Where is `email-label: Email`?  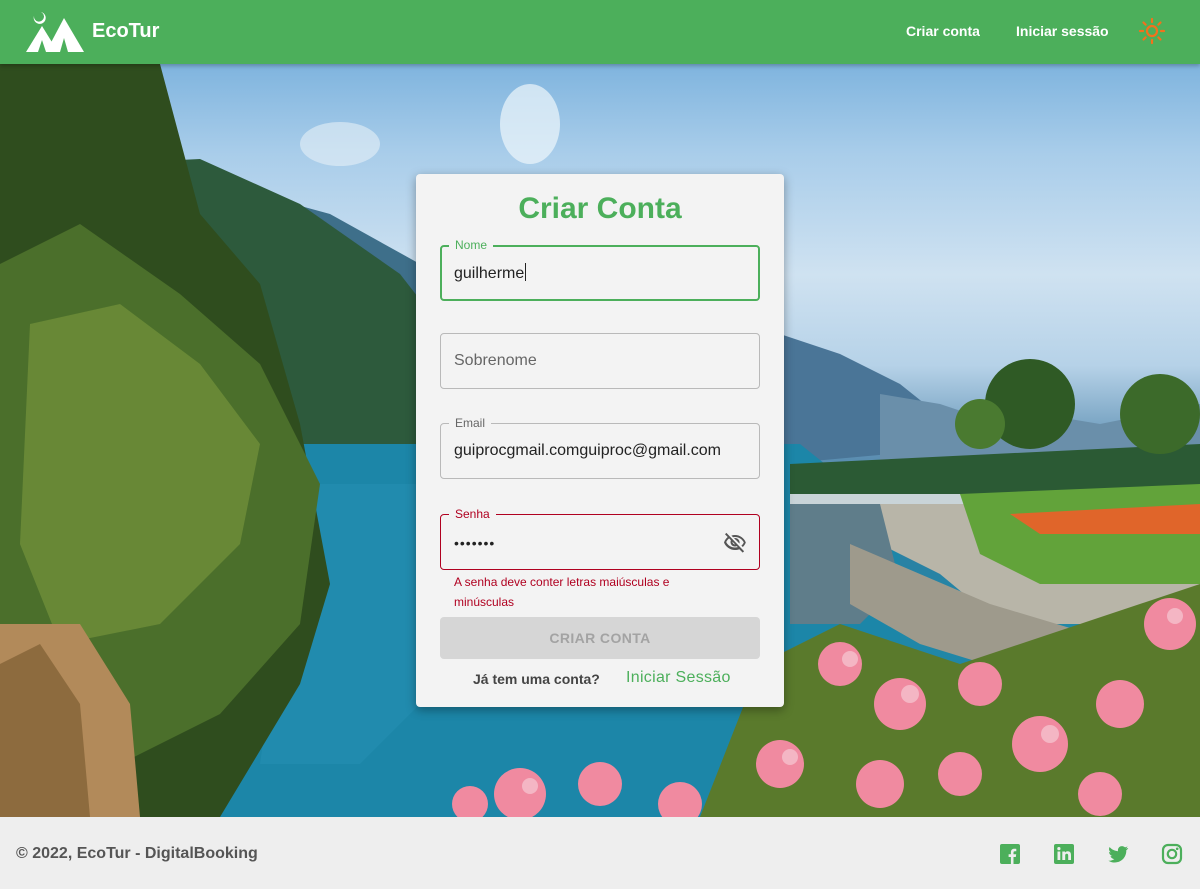 email-label: Email is located at coordinates (470, 423).